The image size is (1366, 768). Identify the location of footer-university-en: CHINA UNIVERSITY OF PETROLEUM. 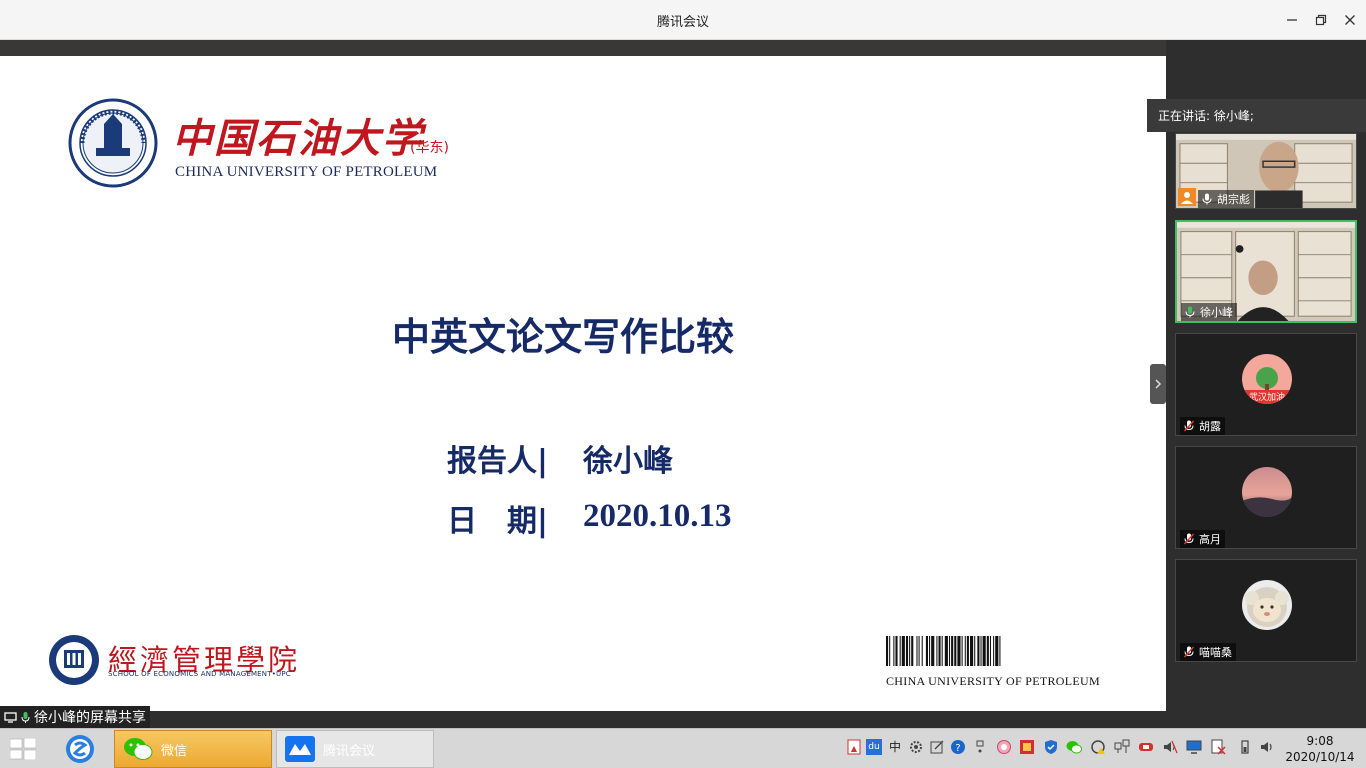
(993, 681).